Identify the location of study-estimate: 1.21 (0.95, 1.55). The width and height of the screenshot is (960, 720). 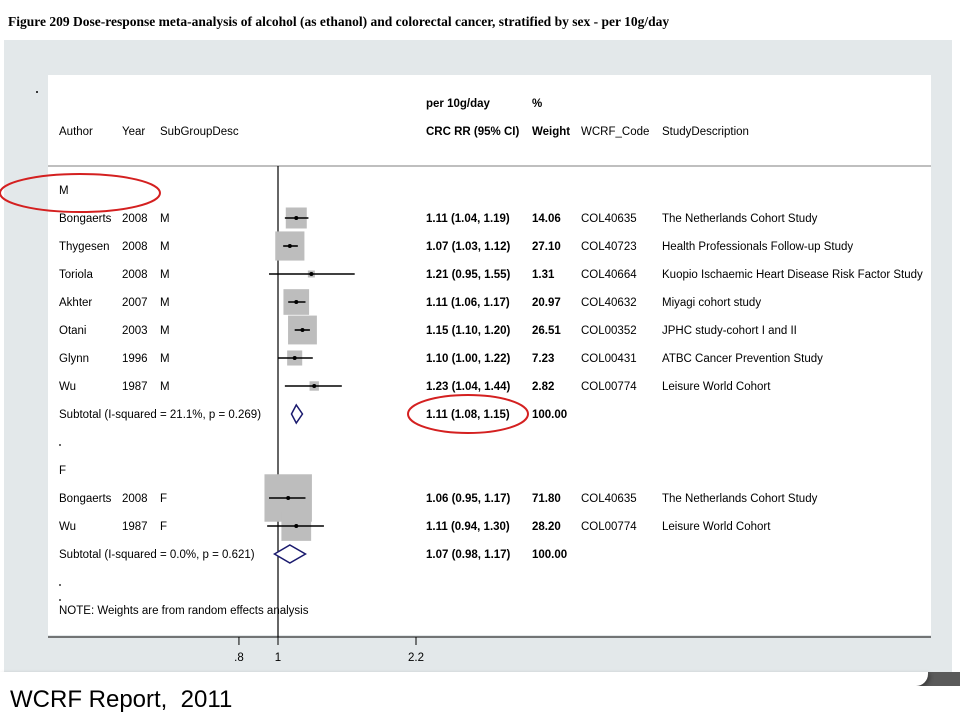
(468, 275).